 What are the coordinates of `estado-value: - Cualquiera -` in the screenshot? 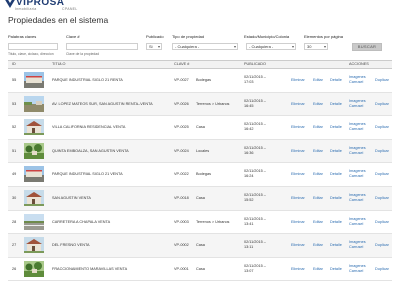 It's located at (261, 46).